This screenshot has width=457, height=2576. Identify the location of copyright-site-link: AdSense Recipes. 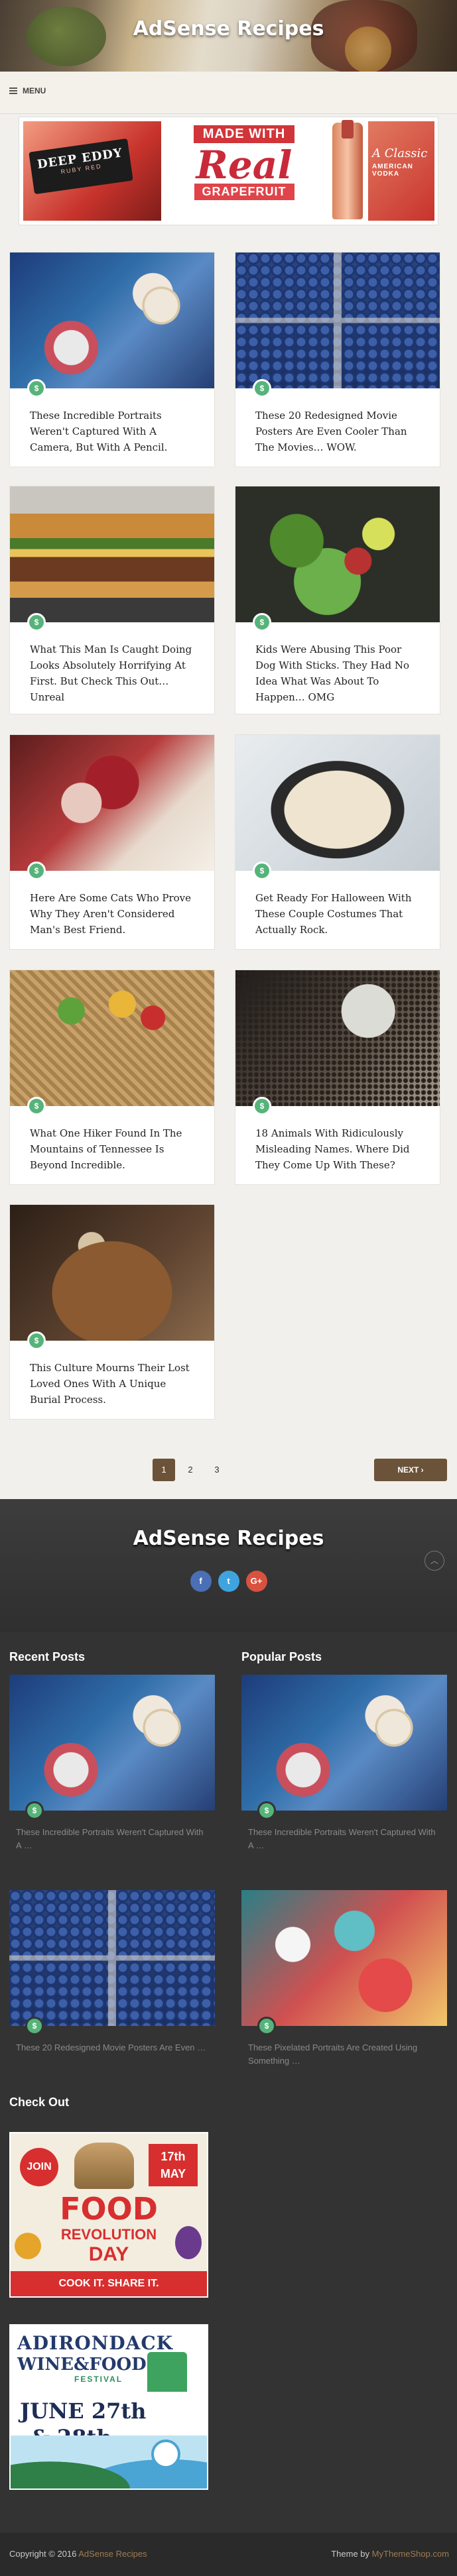
(112, 2554).